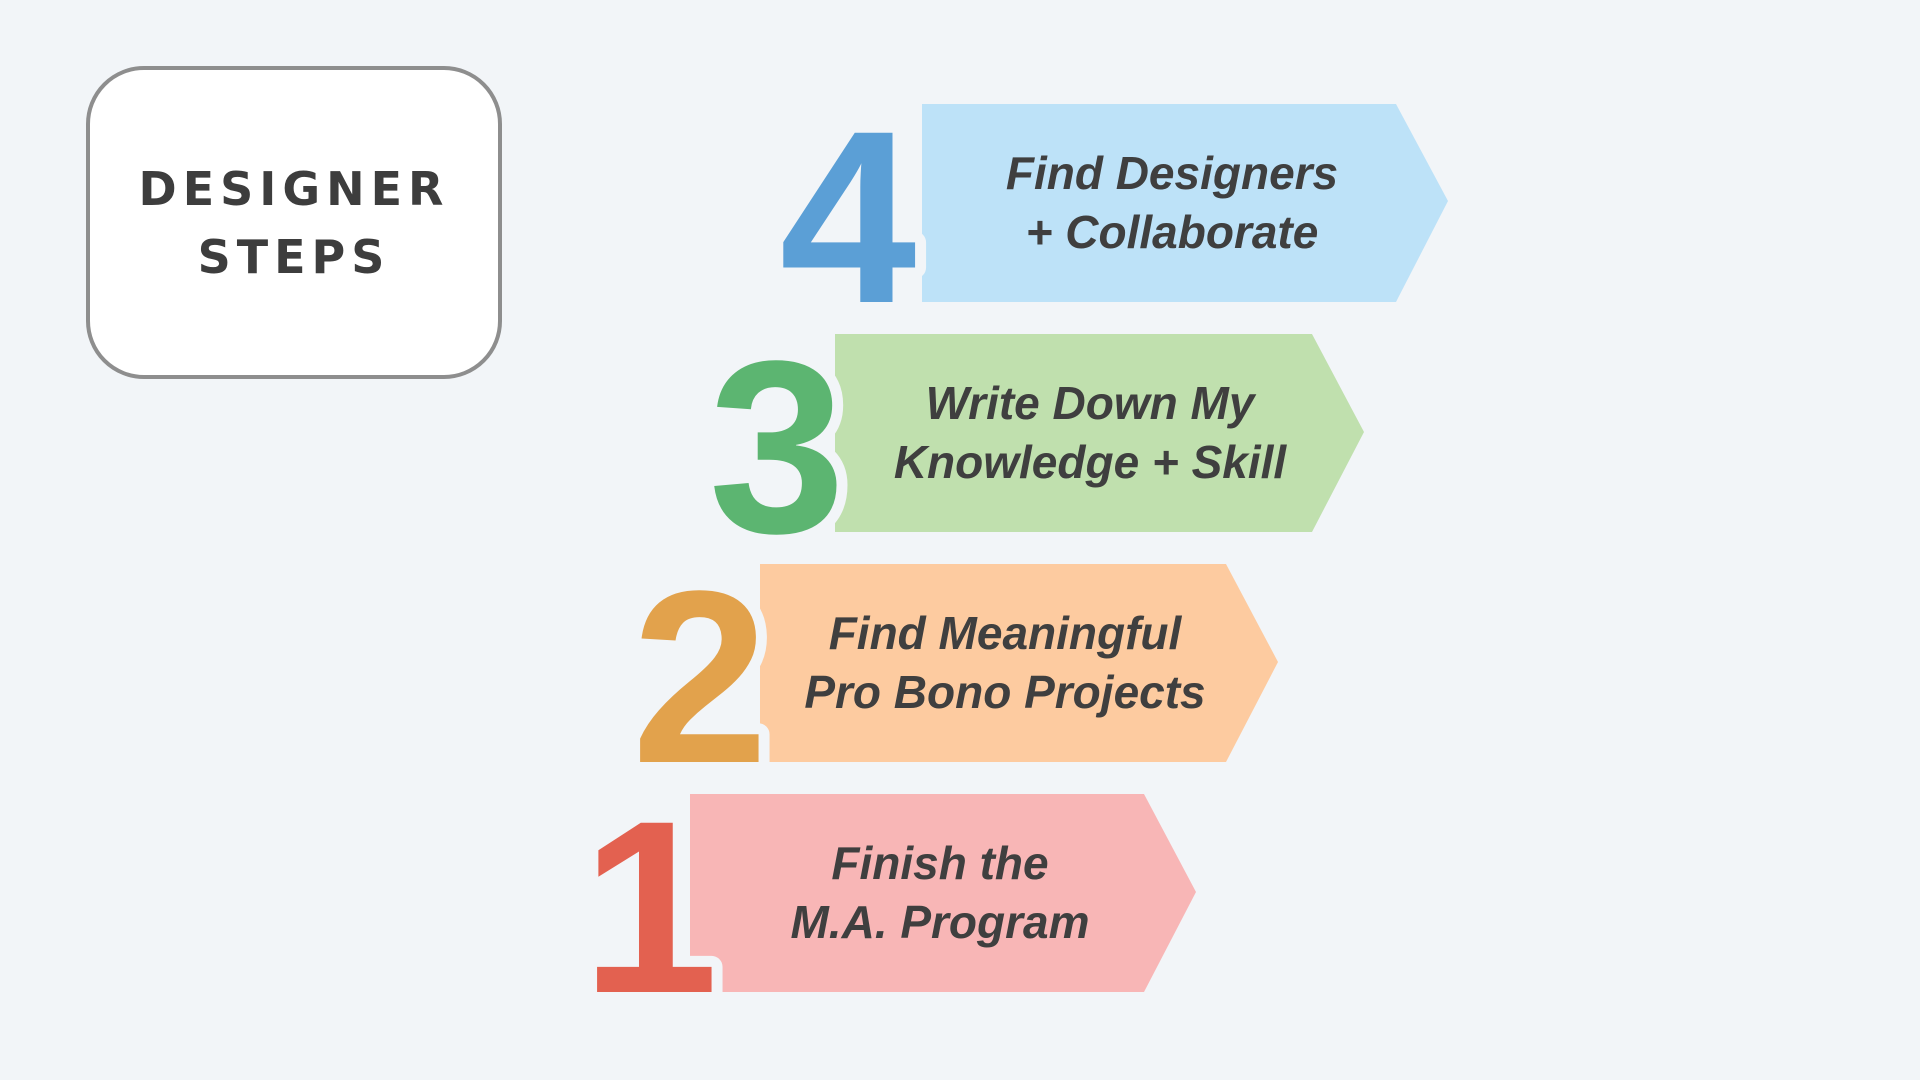  Describe the element at coordinates (1172, 232) in the screenshot. I see `step-4-label-line-2: + Collaborate` at that location.